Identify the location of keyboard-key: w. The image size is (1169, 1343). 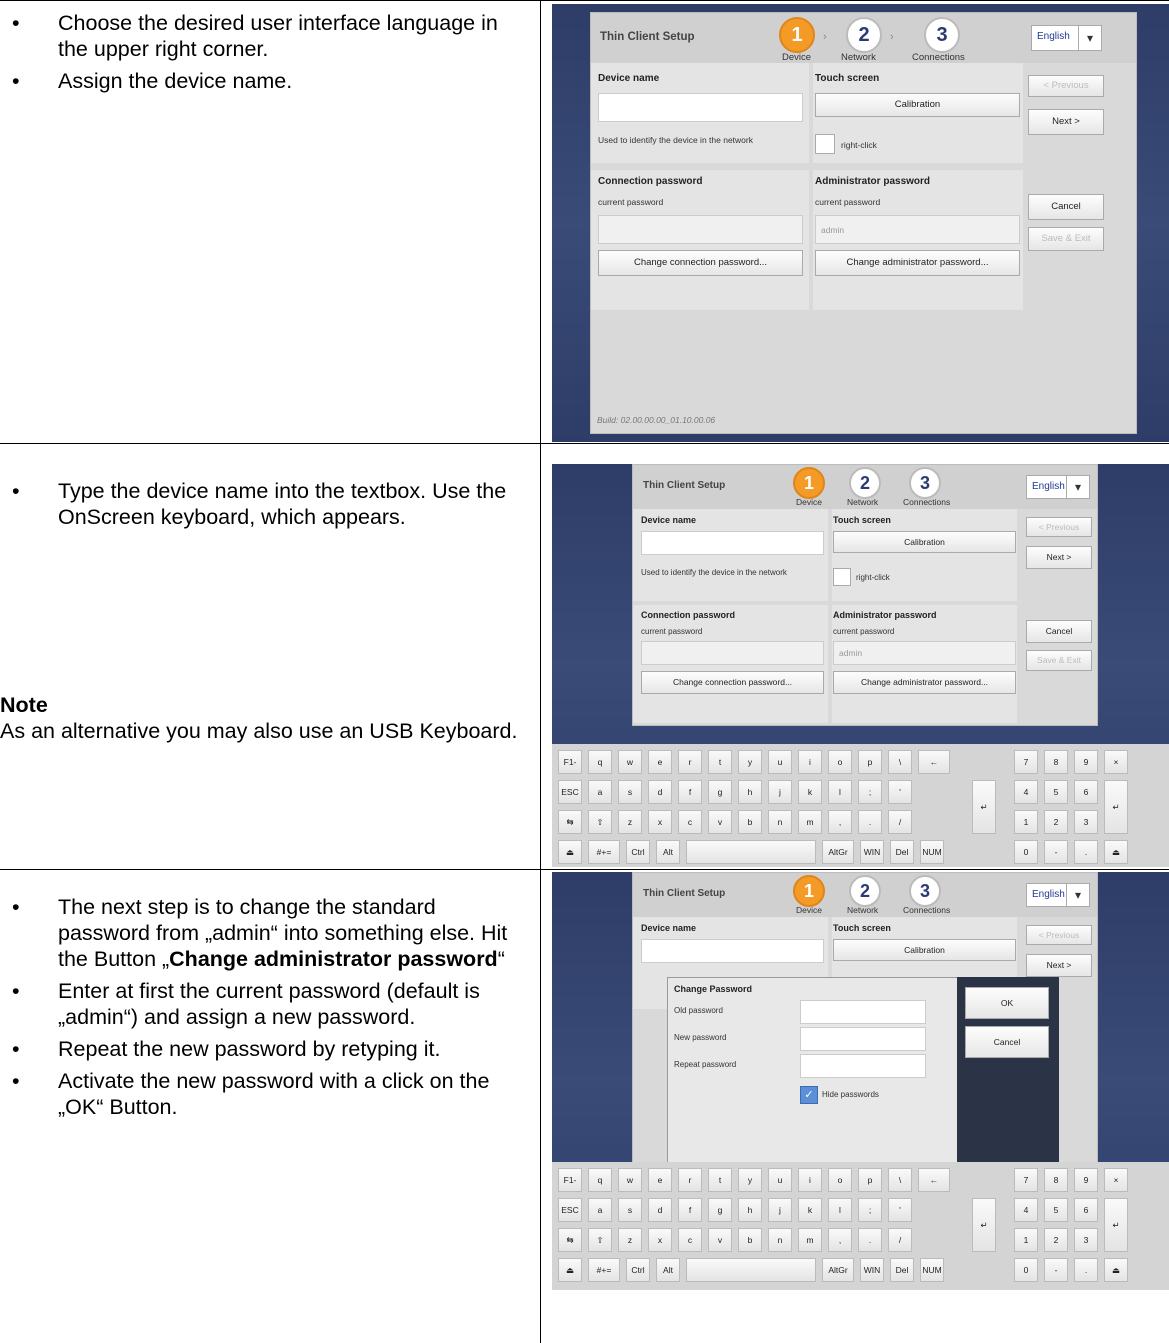
(630, 1180).